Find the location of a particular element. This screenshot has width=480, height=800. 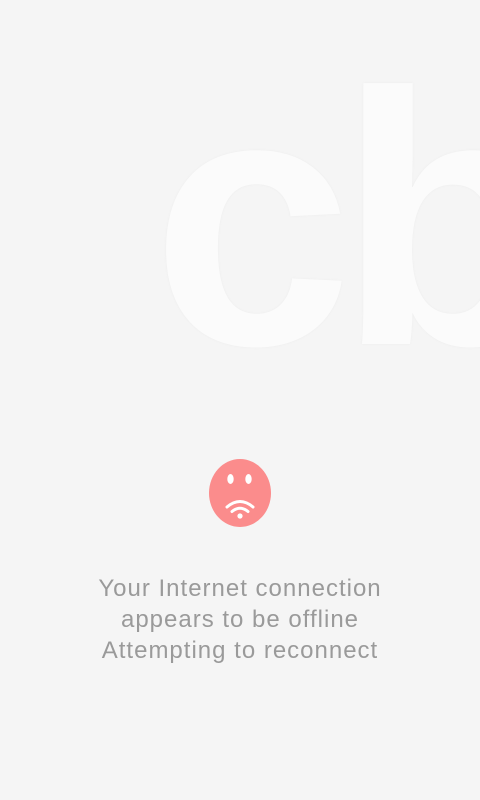

sad-face-wifi-icon is located at coordinates (240, 493).